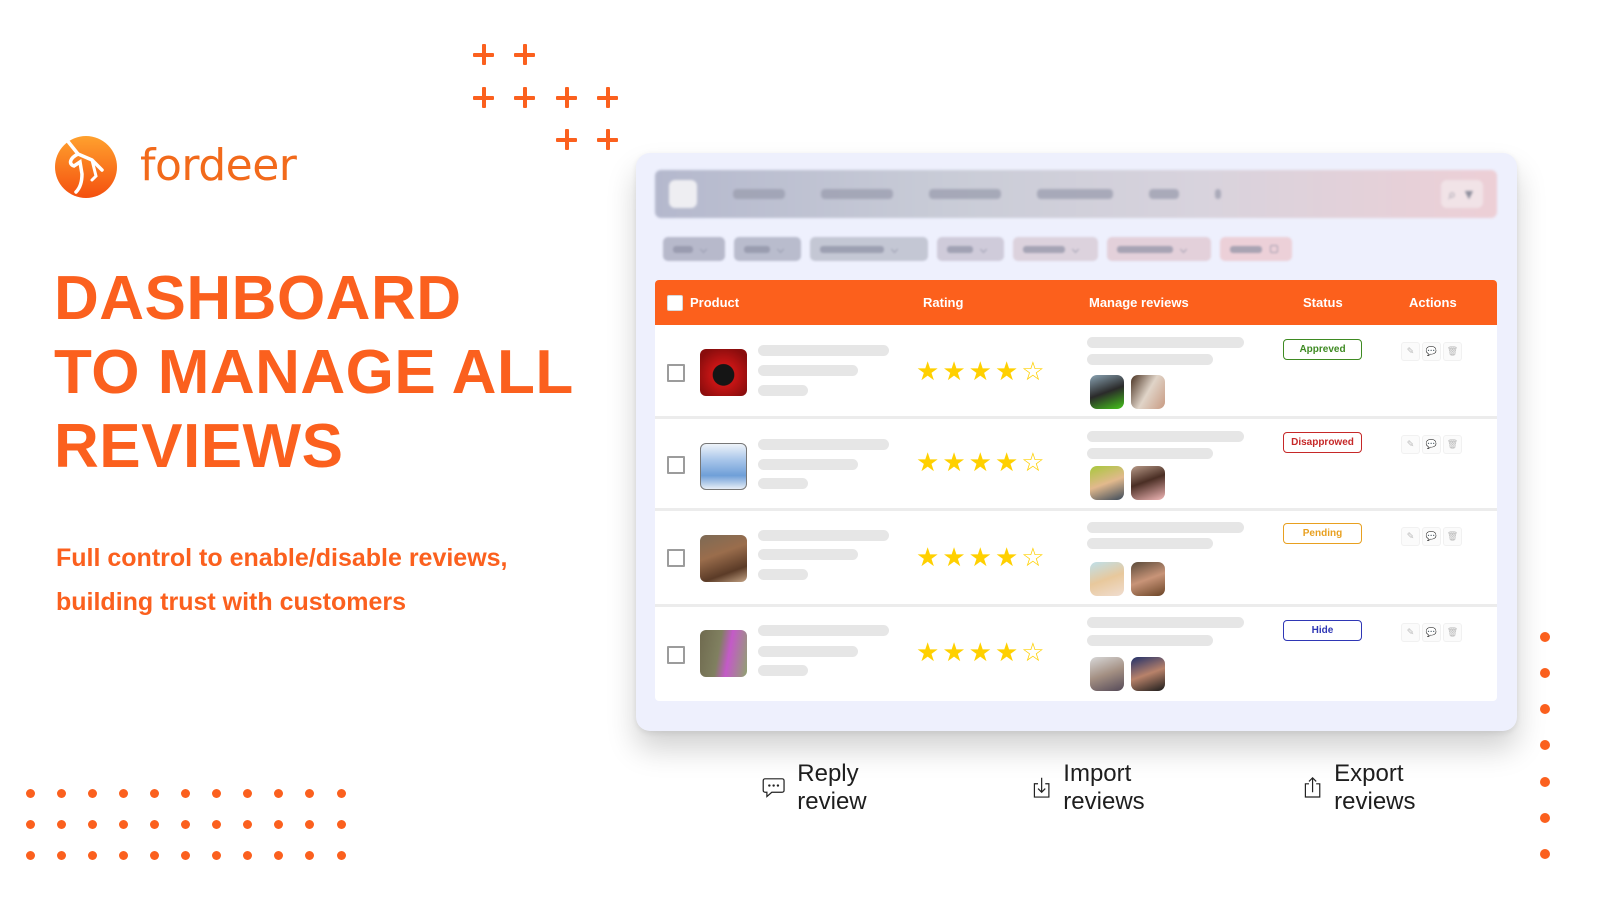 The width and height of the screenshot is (1600, 900). I want to click on subtitle-line: Full control to enable/disable reviews,, so click(282, 558).